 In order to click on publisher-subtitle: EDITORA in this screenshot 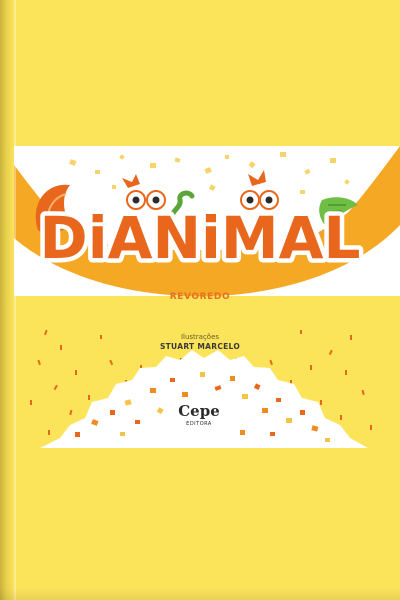, I will do `click(199, 424)`.